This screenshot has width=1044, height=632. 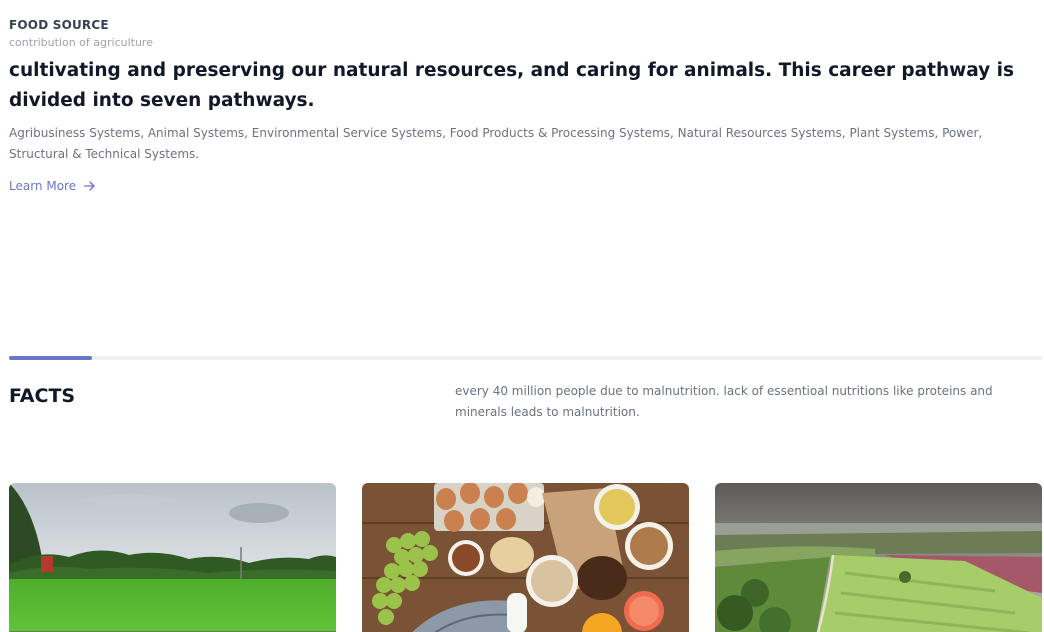 I want to click on section-eyebrow: FOOD SOURCE, so click(x=59, y=25).